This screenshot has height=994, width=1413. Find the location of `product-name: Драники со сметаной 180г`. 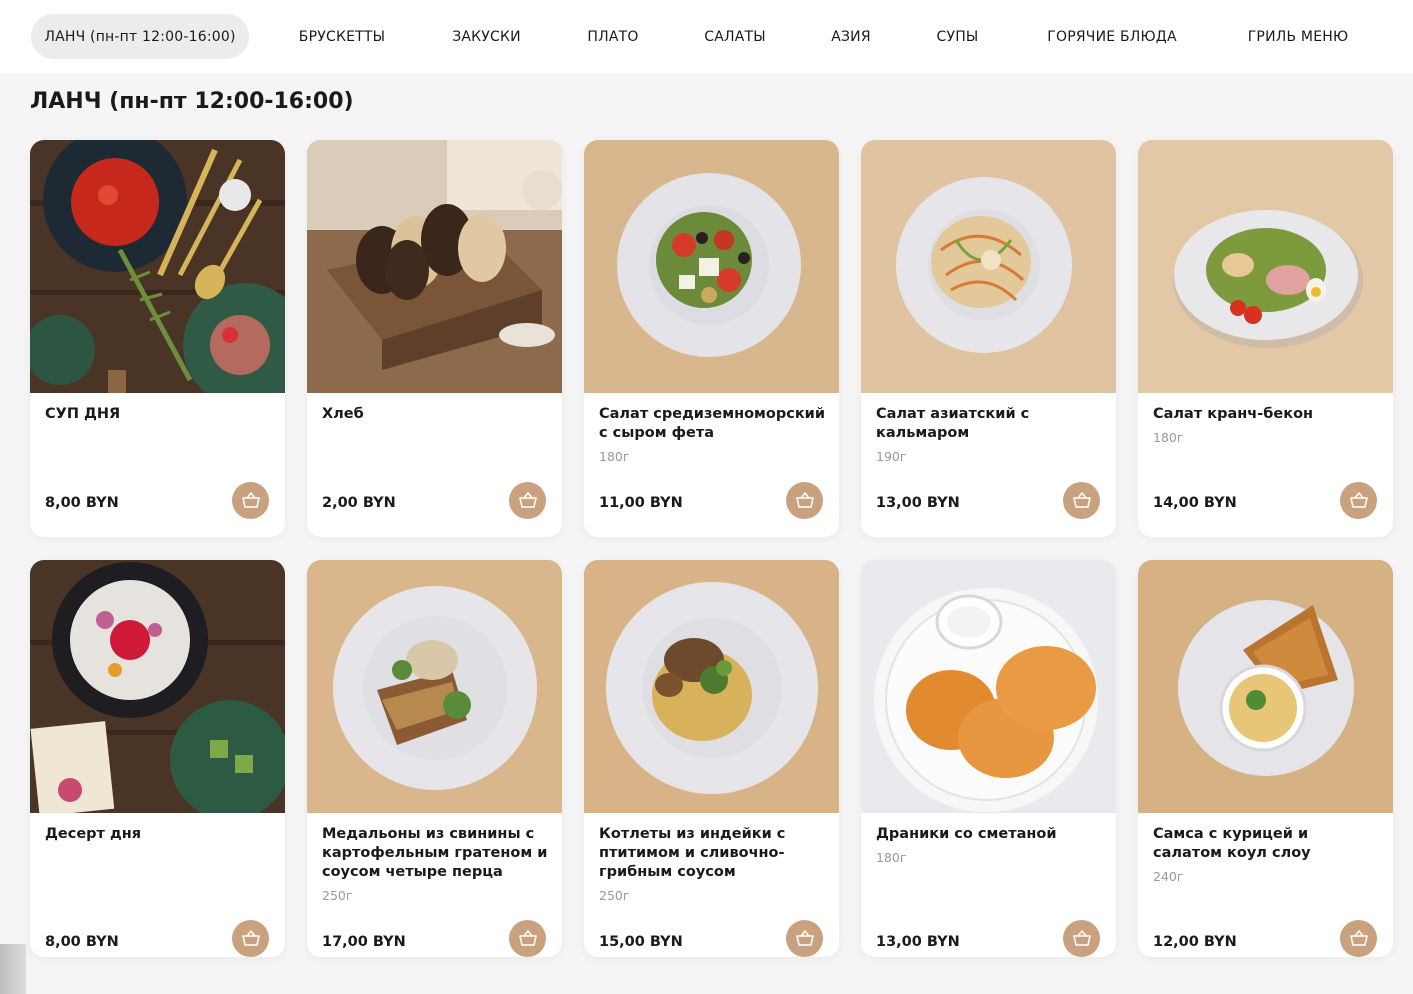

product-name: Драники со сметаной 180г is located at coordinates (990, 845).